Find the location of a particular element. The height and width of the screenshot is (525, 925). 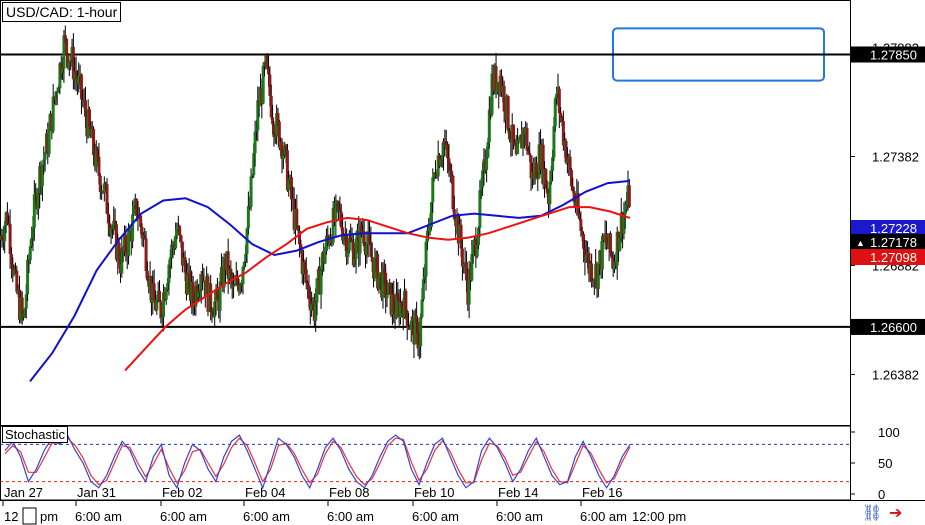

x-tick-time: 12:00 pm is located at coordinates (659, 516).